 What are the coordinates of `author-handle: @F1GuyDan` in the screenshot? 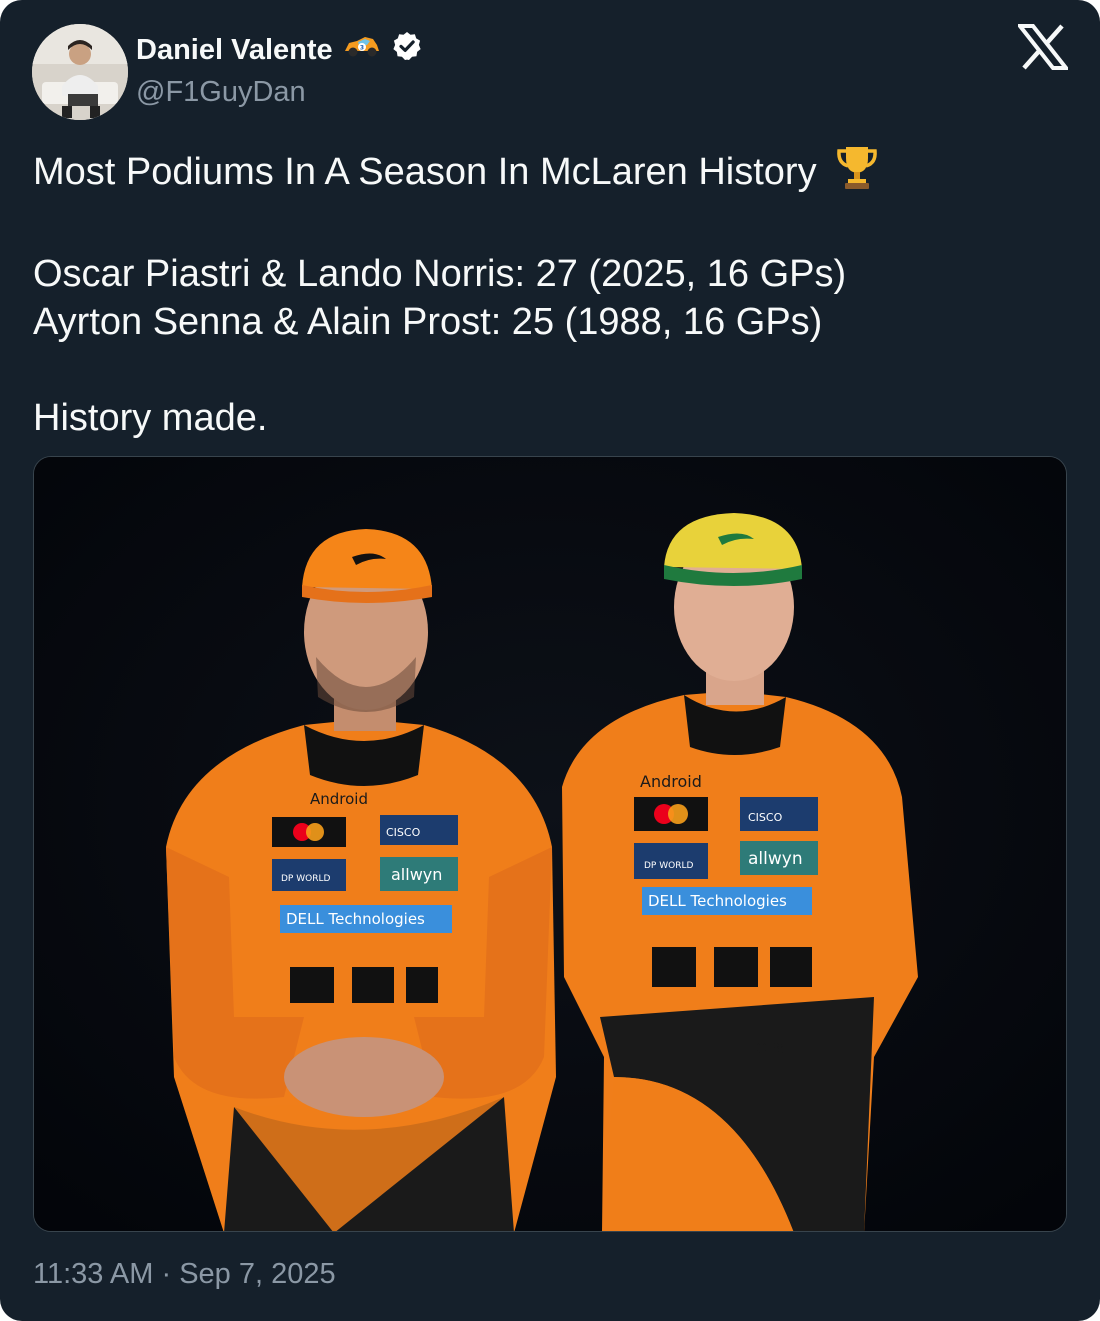 It's located at (221, 92).